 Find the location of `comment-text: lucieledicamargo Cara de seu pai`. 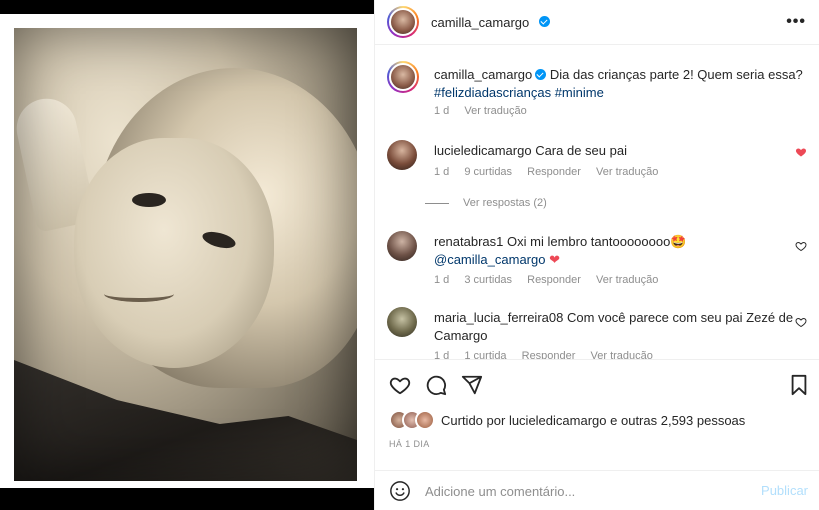

comment-text: lucieledicamargo Cara de seu pai is located at coordinates (620, 151).